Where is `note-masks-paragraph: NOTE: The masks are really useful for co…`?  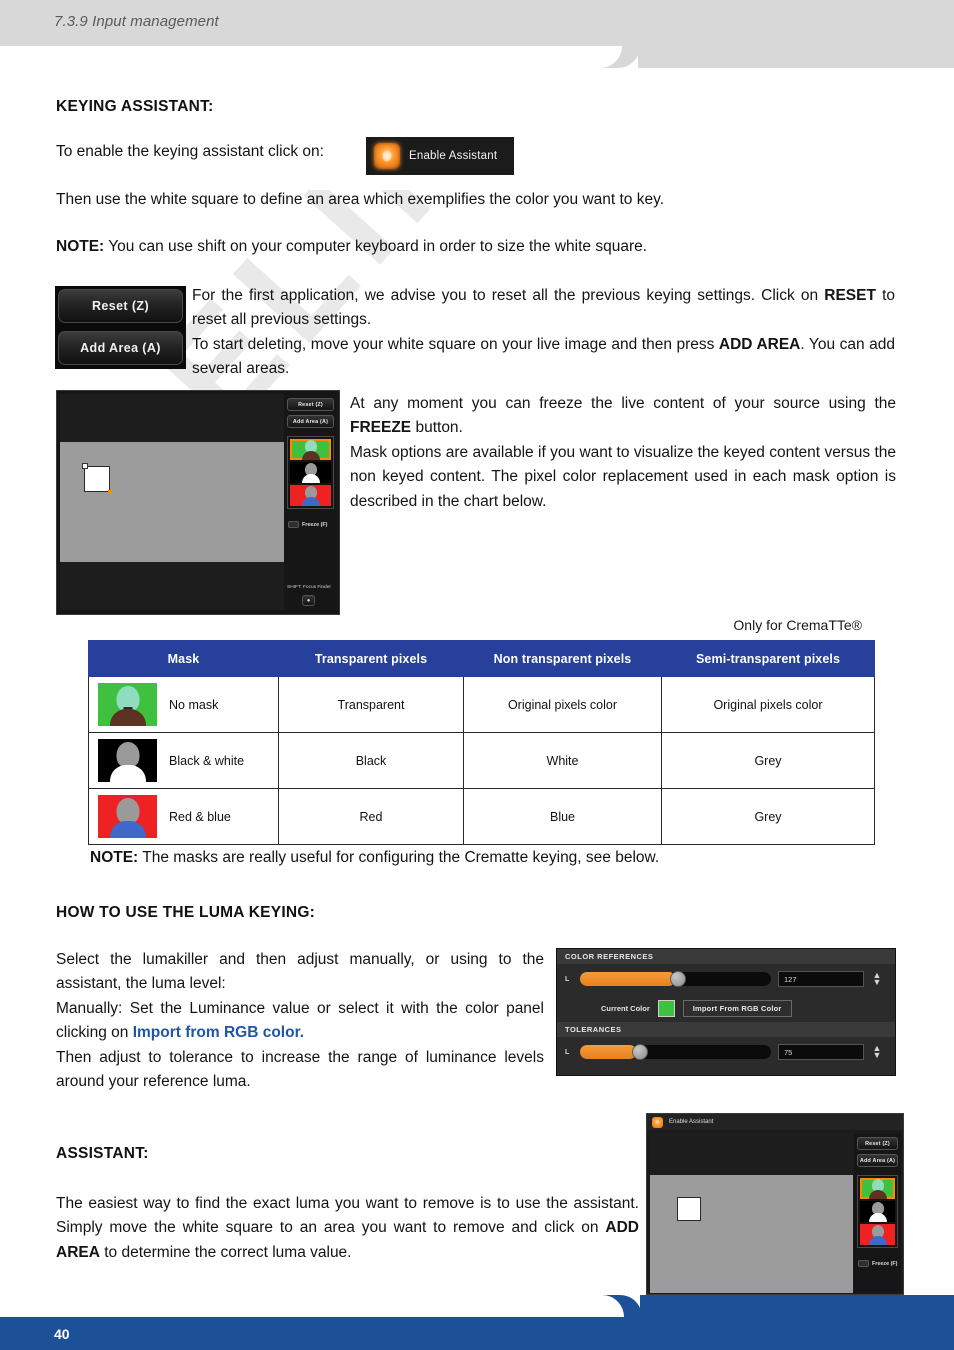 note-masks-paragraph: NOTE: The masks are really useful for co… is located at coordinates (374, 858).